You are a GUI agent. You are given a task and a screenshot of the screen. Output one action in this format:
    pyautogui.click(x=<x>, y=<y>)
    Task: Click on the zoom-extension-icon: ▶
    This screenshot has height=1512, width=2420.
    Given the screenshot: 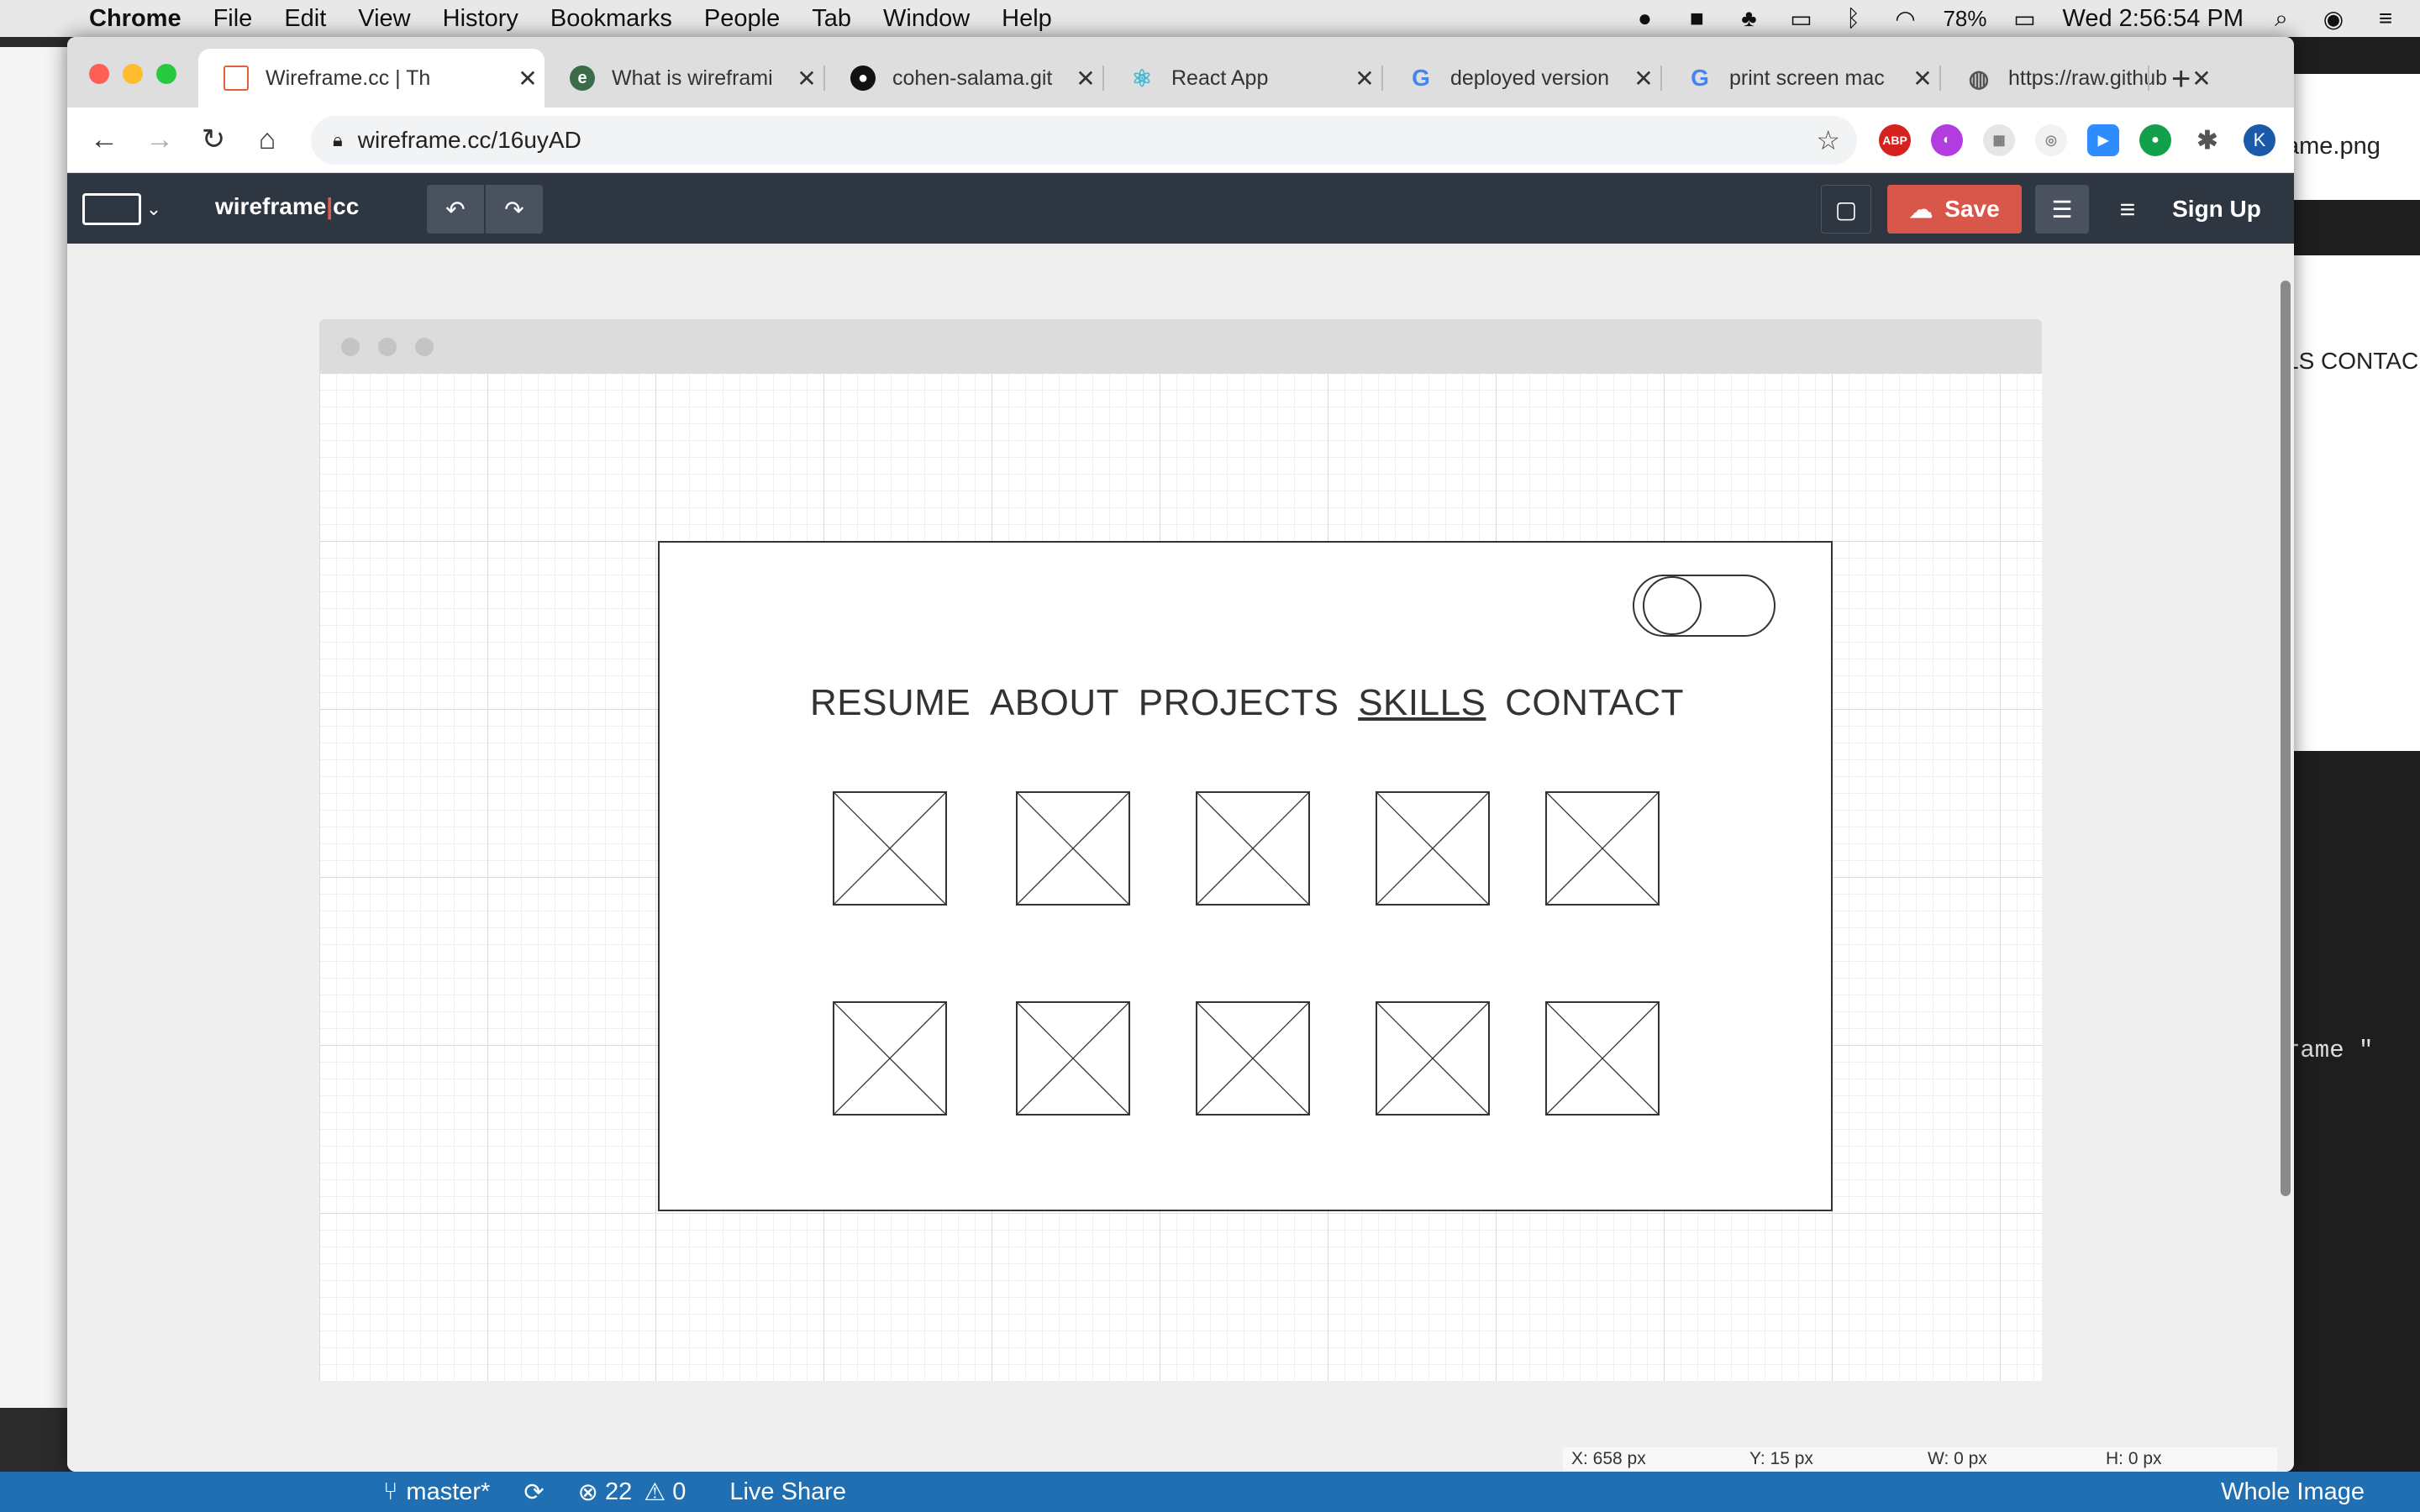 What is the action you would take?
    pyautogui.click(x=2103, y=140)
    